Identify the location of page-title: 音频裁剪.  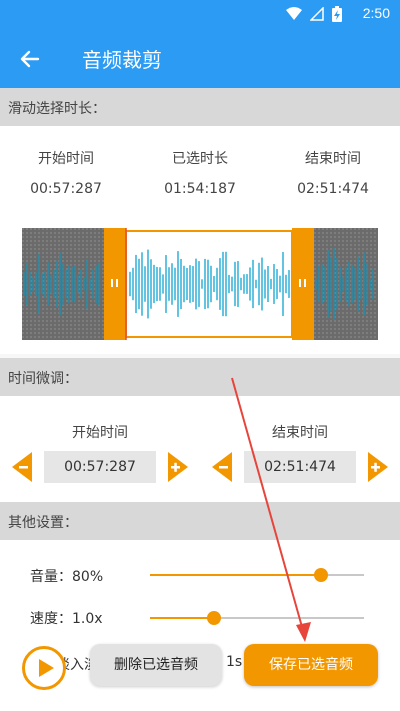
(122, 60).